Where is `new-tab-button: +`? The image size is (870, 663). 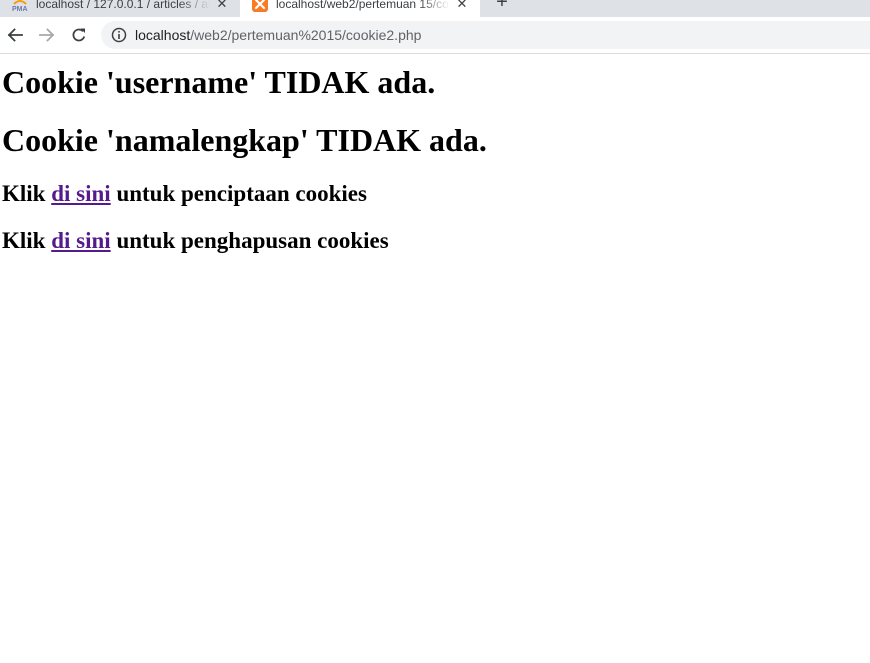
new-tab-button: + is located at coordinates (502, 6).